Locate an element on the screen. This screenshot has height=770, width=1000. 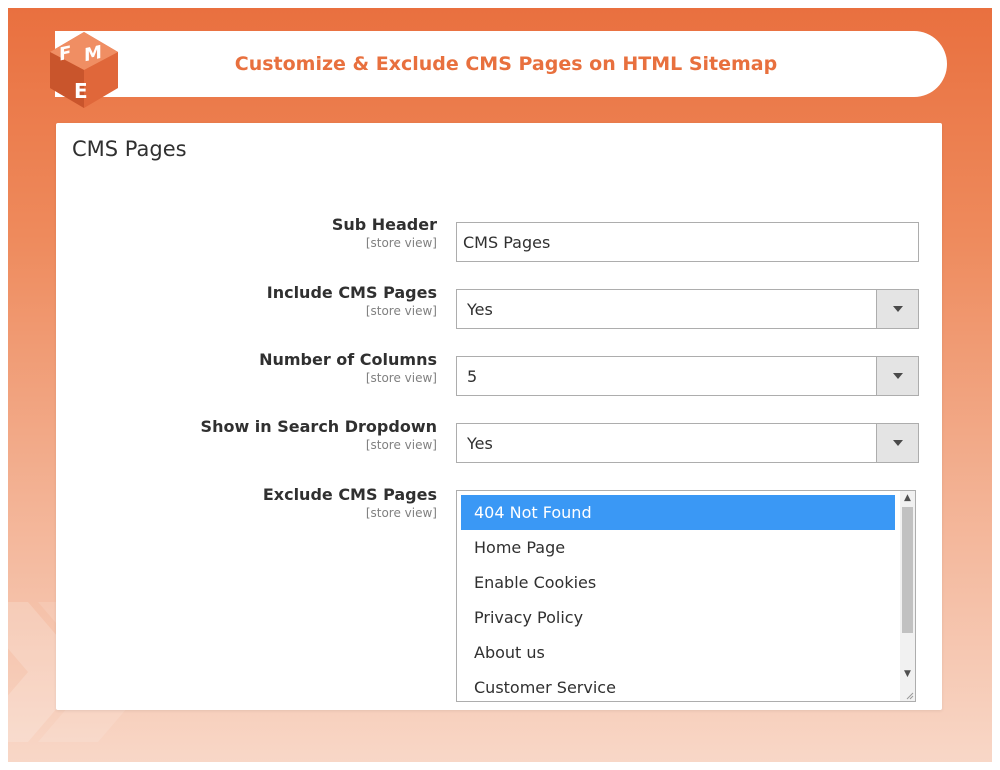
number-of-columns-dropdown-button is located at coordinates (897, 376).